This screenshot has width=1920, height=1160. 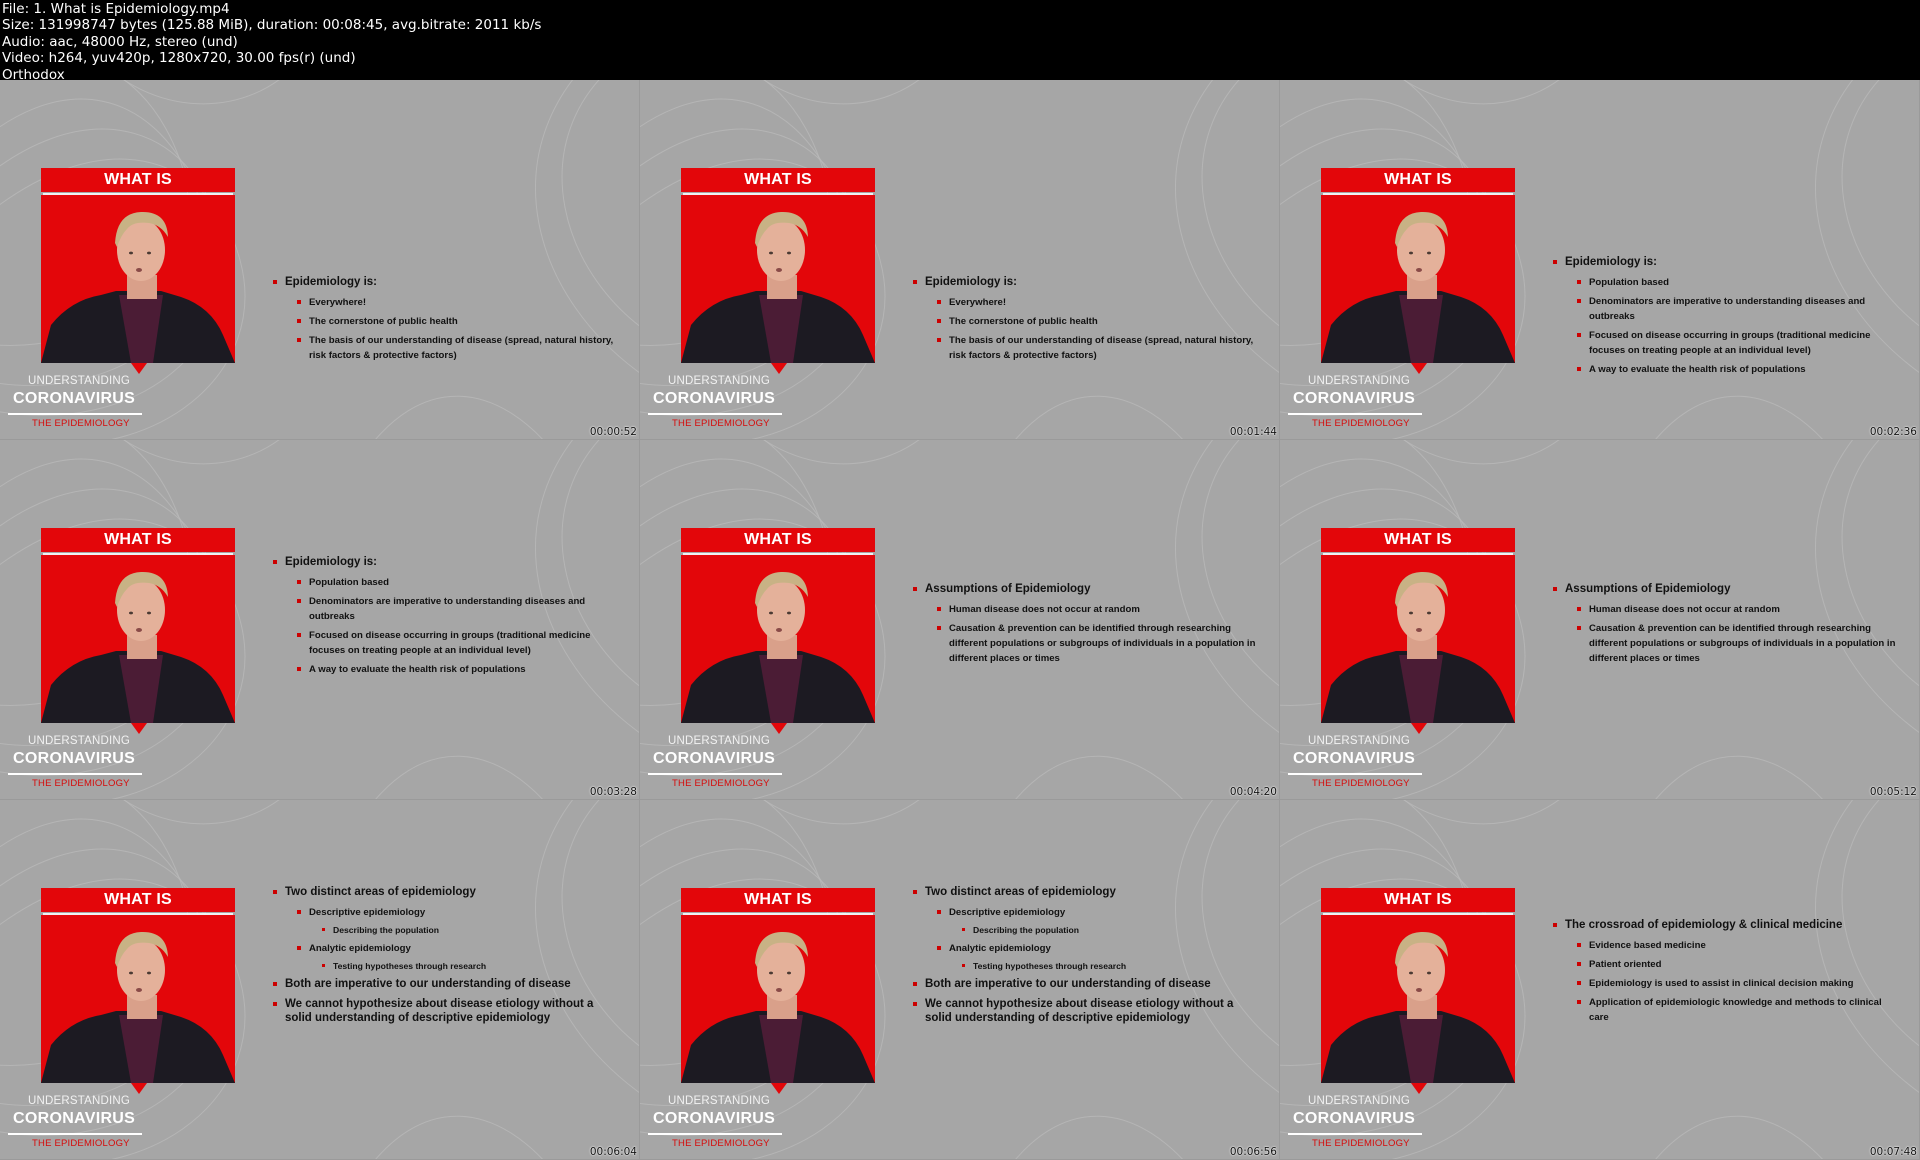 What do you see at coordinates (1026, 930) in the screenshot?
I see `bullet-text: Describing the population` at bounding box center [1026, 930].